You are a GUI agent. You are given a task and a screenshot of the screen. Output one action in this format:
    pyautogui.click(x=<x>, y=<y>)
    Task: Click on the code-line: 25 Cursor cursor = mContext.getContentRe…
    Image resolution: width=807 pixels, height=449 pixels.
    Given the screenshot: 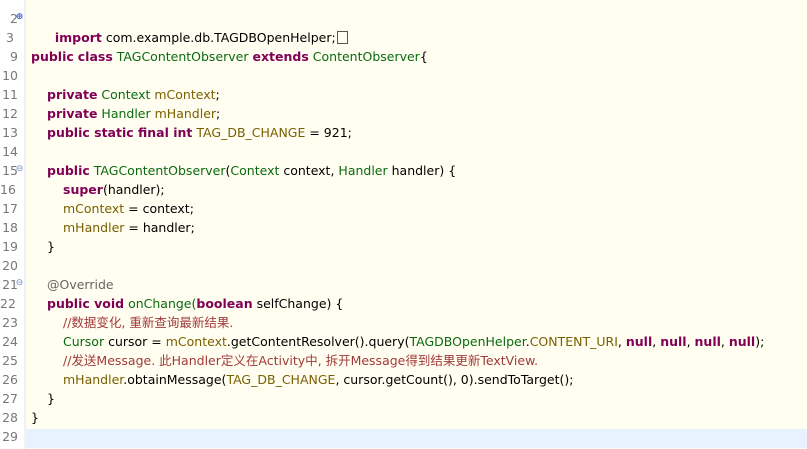 What is the action you would take?
    pyautogui.click(x=403, y=350)
    